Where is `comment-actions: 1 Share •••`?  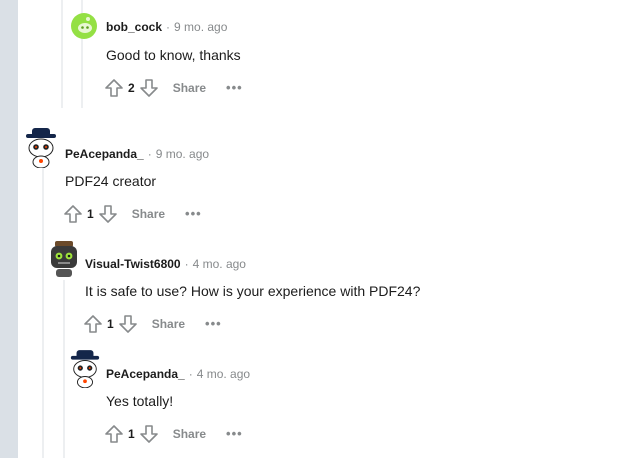 comment-actions: 1 Share ••• is located at coordinates (173, 434).